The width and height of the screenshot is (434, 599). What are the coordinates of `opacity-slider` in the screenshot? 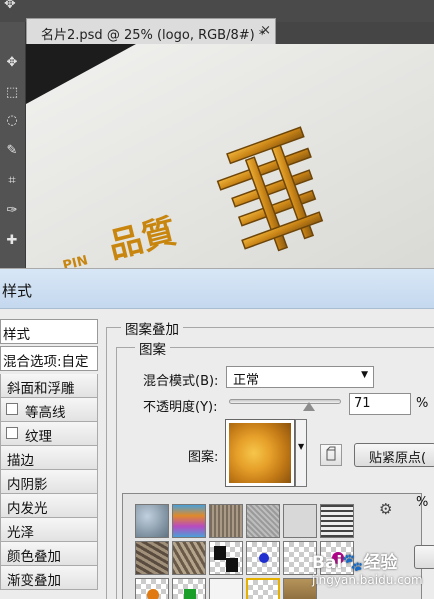 It's located at (285, 401).